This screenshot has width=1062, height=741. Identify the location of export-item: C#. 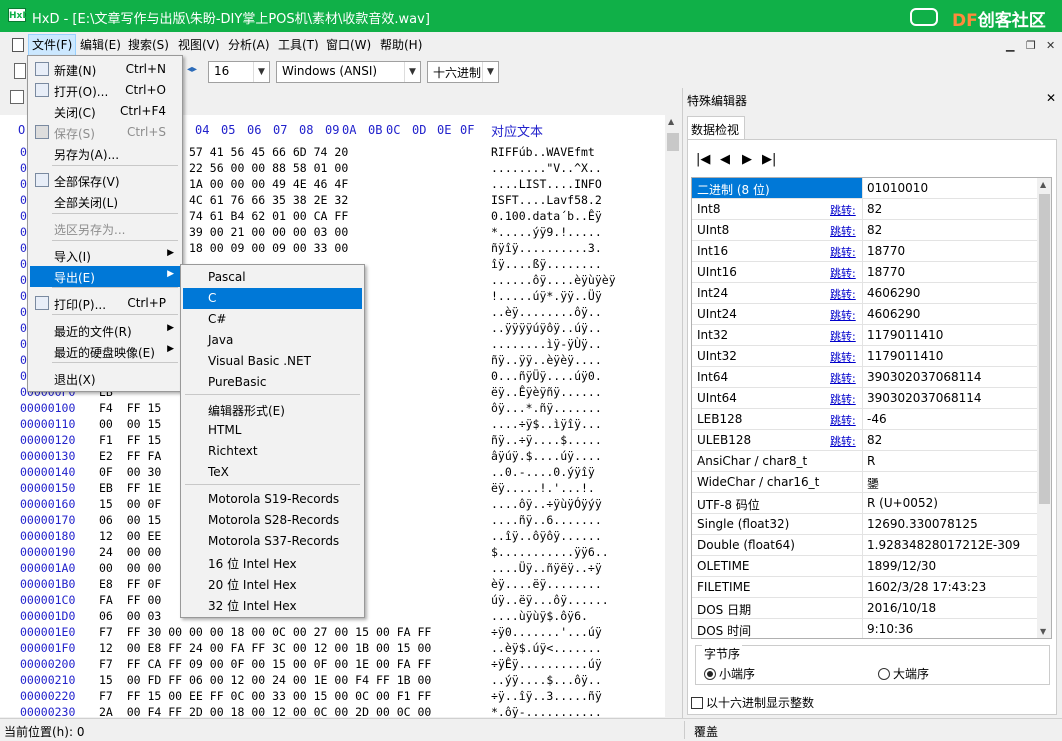
(272, 319).